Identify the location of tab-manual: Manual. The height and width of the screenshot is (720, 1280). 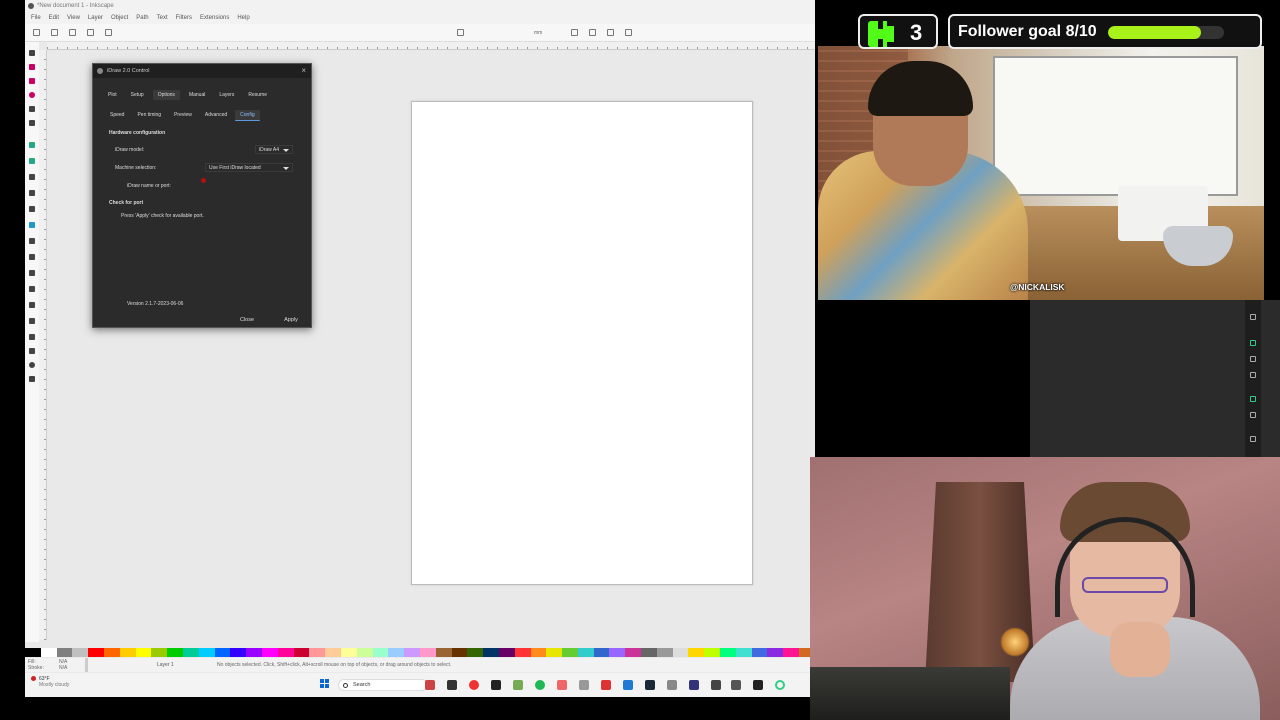
(197, 95).